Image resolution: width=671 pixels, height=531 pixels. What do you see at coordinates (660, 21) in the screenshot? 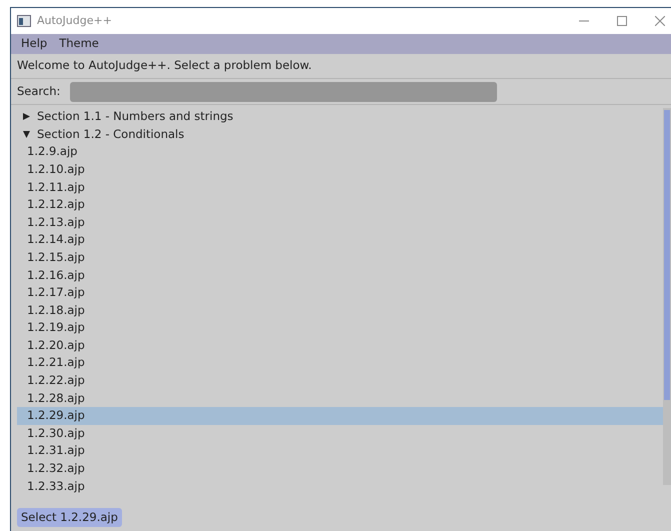
I see `close-icon` at bounding box center [660, 21].